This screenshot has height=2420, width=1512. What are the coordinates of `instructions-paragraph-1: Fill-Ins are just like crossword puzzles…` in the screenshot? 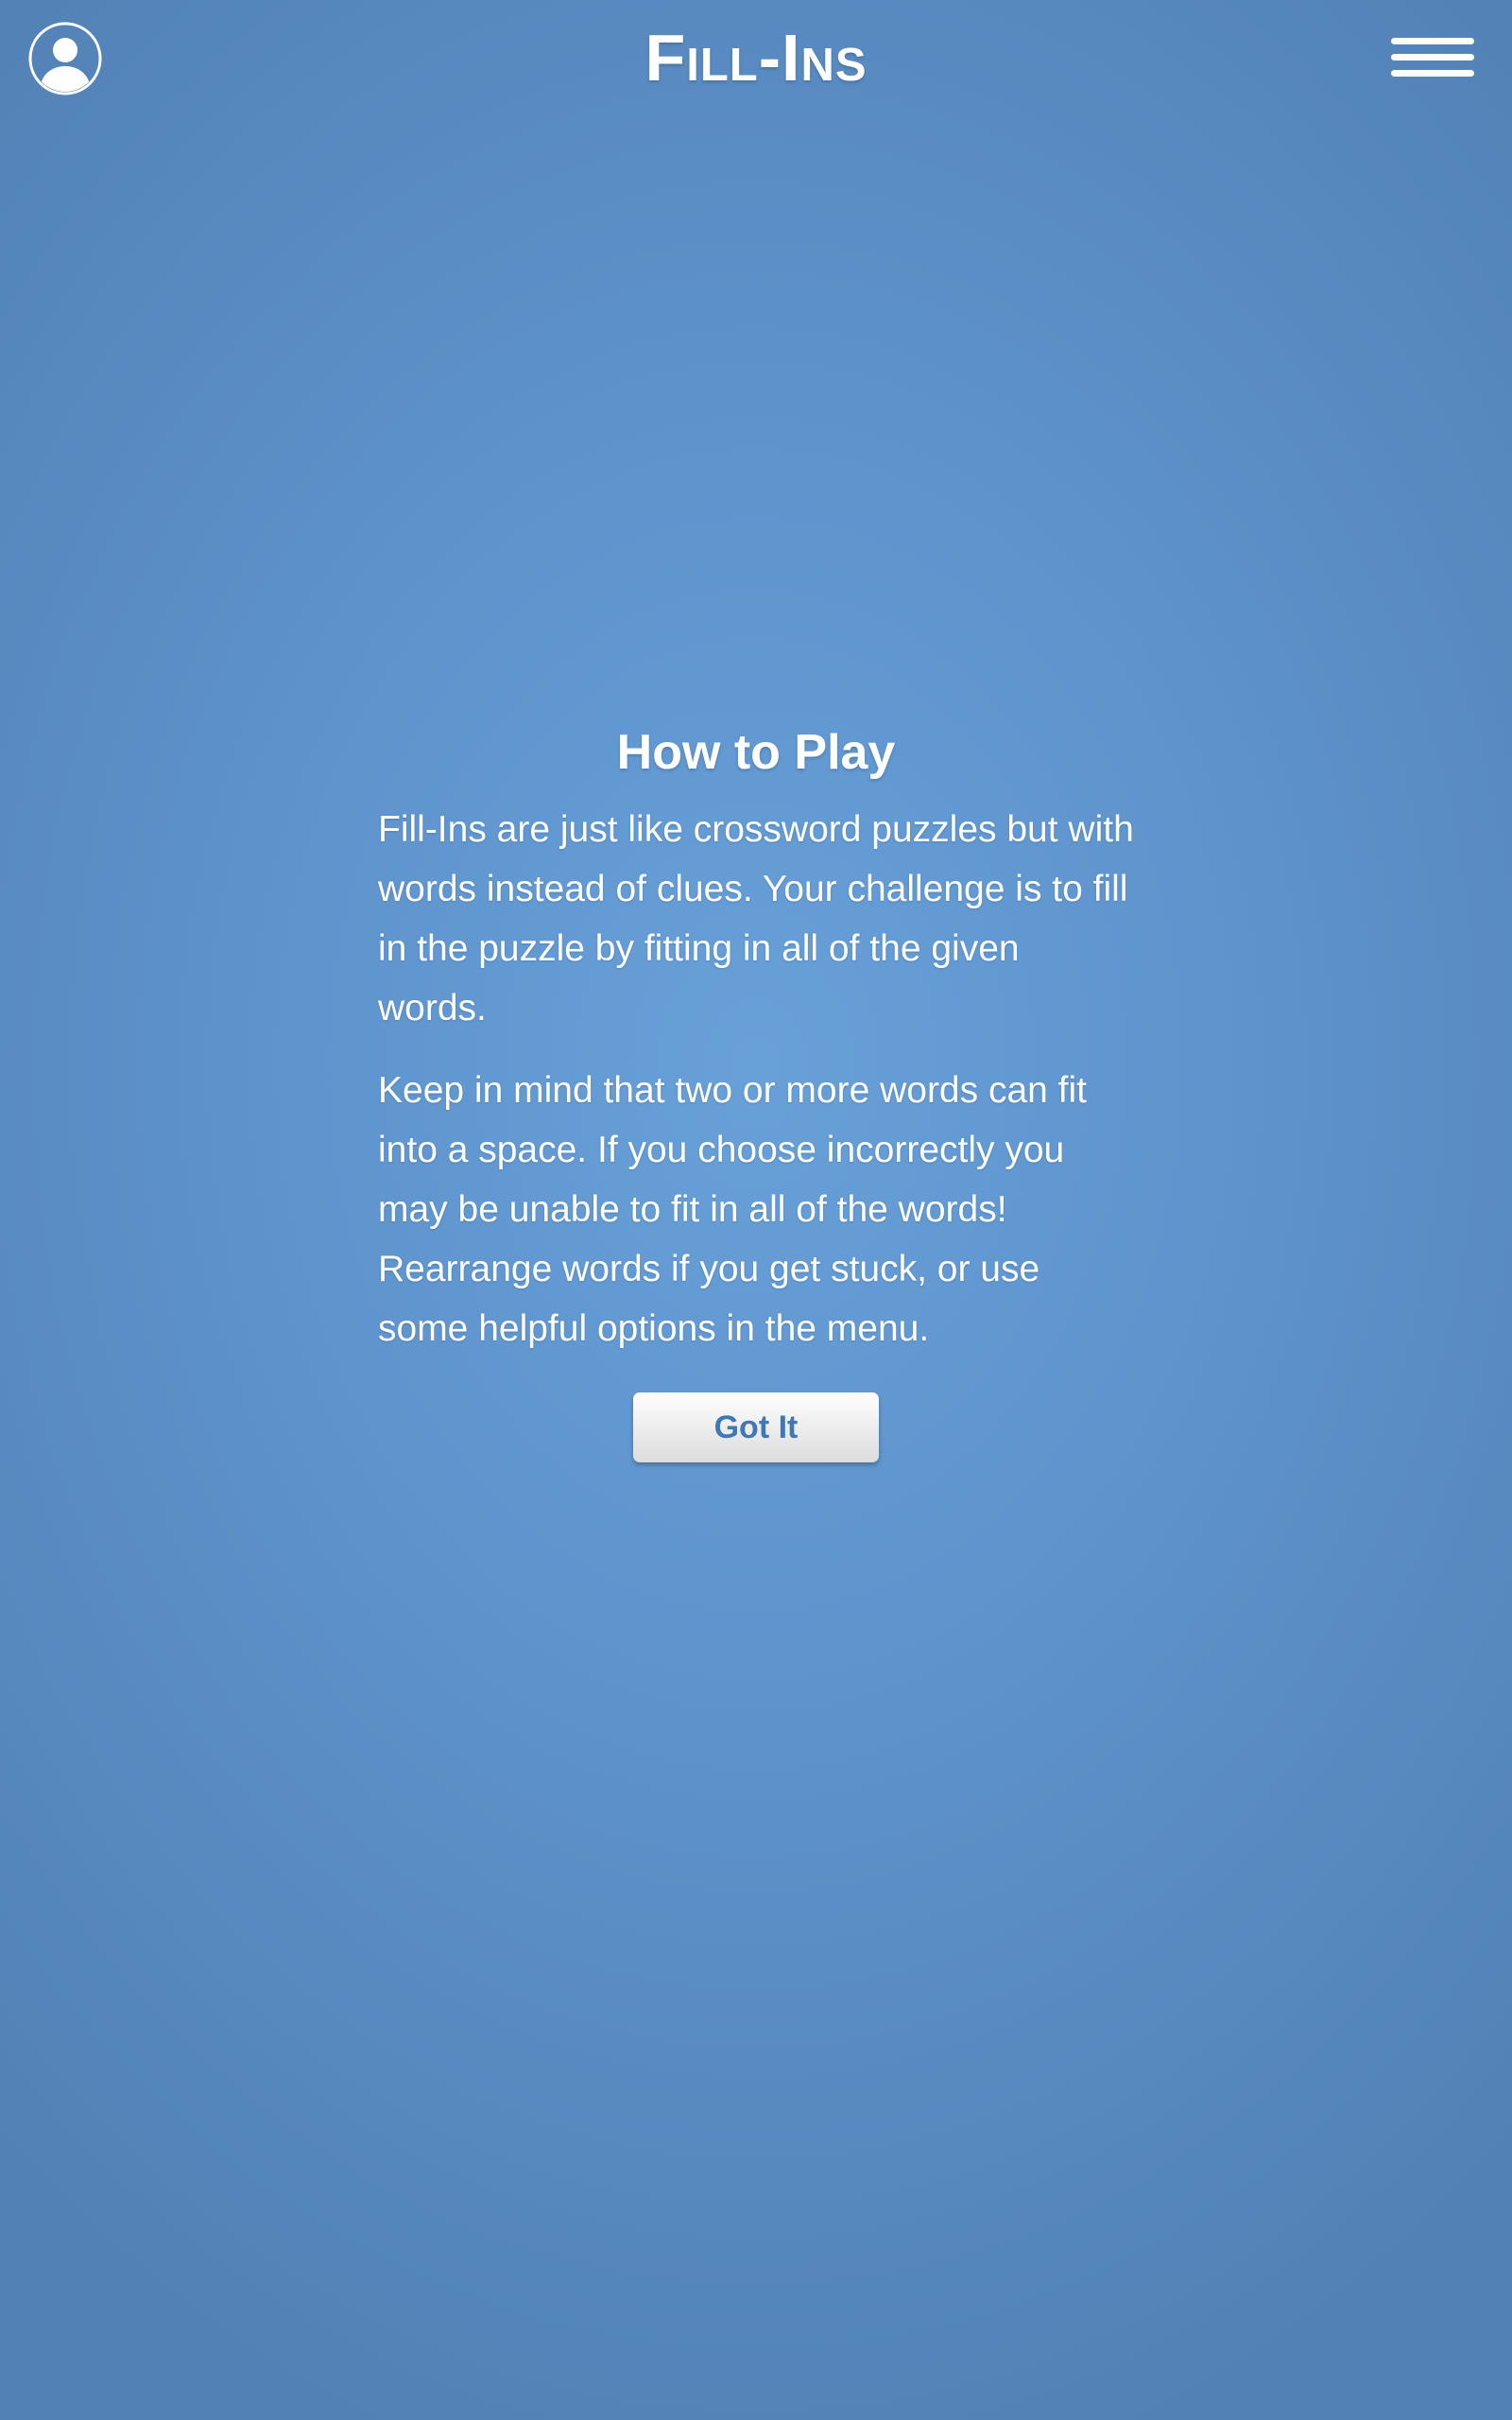 It's located at (756, 918).